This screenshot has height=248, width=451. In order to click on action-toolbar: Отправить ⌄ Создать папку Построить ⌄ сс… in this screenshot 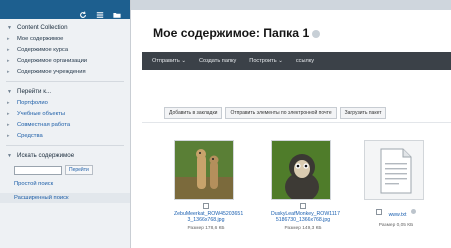, I will do `click(296, 61)`.